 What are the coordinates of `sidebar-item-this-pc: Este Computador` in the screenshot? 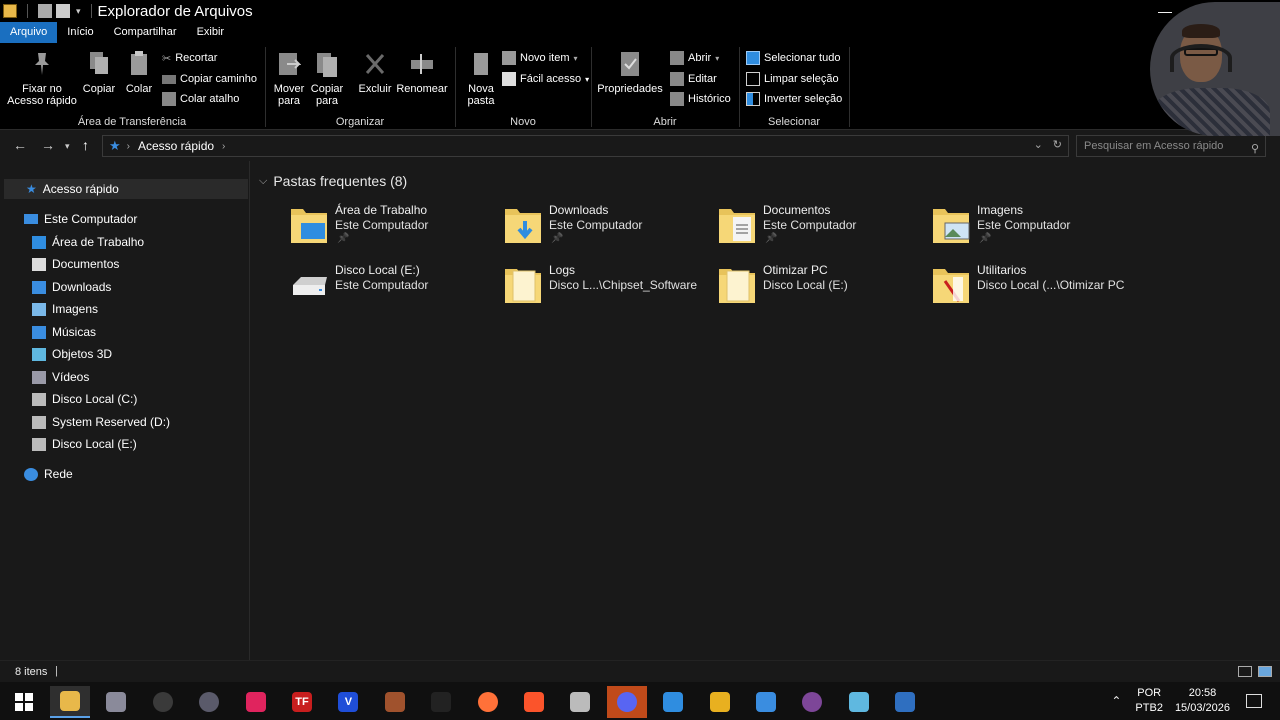 It's located at (80, 219).